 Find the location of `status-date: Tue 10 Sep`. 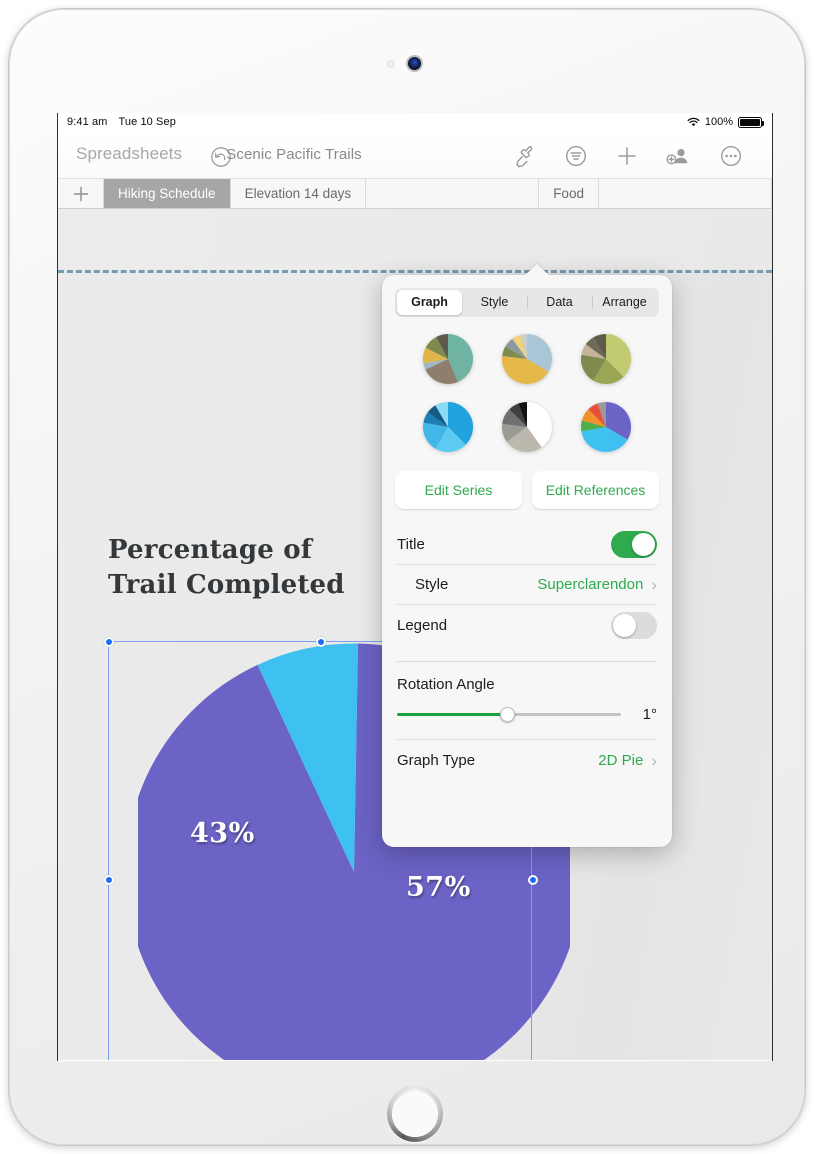

status-date: Tue 10 Sep is located at coordinates (147, 122).